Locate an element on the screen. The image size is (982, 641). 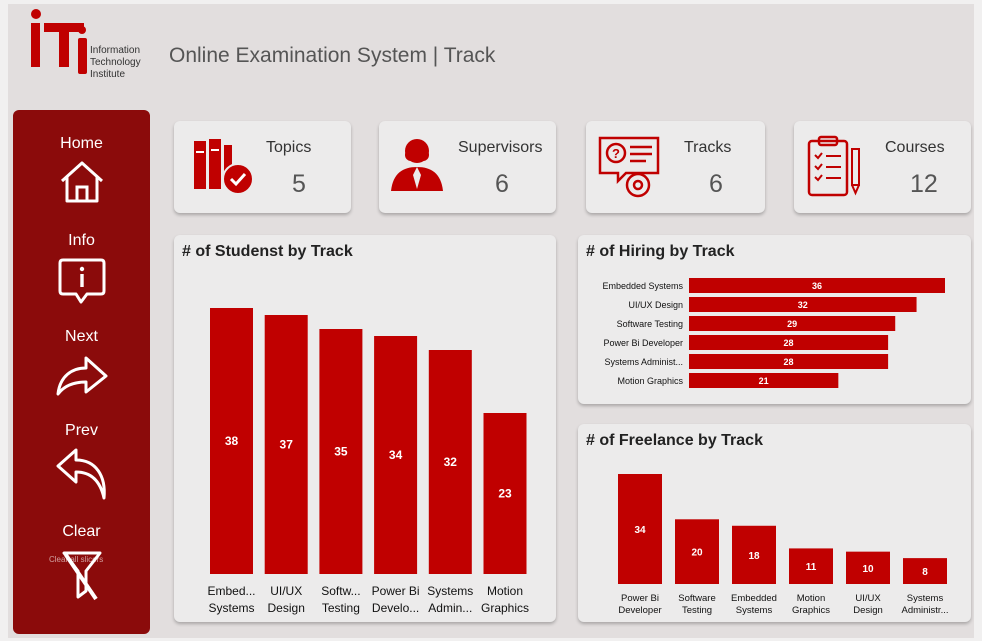
nav-info-button: Info is located at coordinates (81, 269).